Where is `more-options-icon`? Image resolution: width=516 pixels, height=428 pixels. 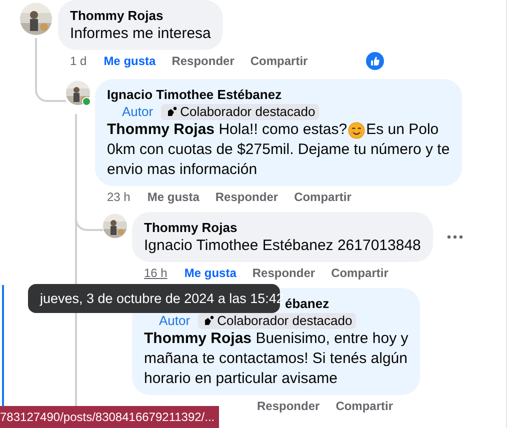 more-options-icon is located at coordinates (454, 237).